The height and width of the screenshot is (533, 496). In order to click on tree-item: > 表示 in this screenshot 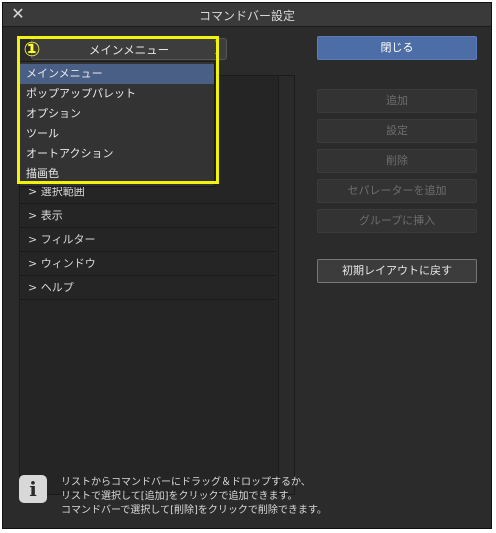, I will do `click(148, 216)`.